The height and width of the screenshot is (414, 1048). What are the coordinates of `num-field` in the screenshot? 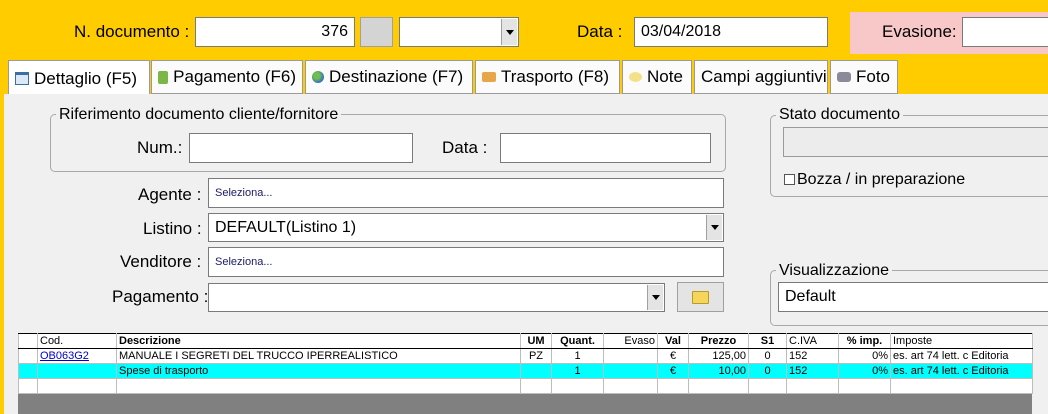 It's located at (301, 148).